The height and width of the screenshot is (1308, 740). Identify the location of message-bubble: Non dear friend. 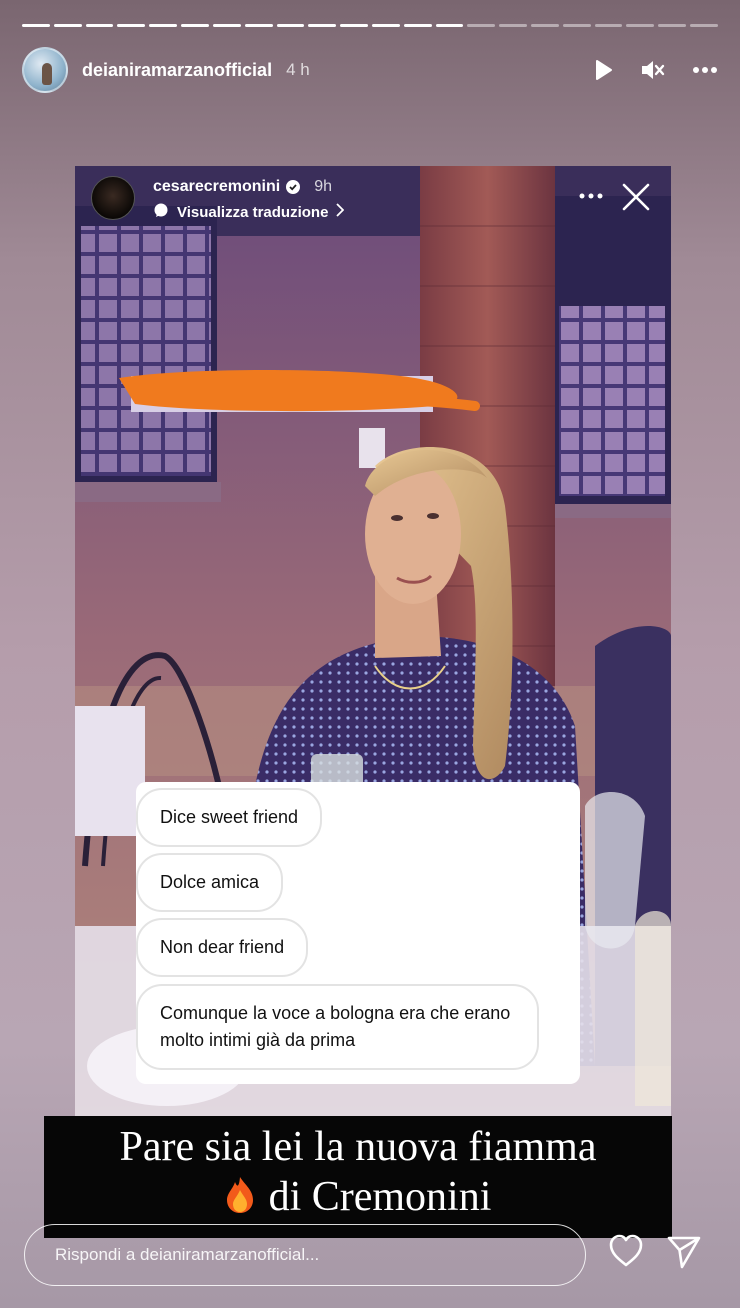
(222, 947).